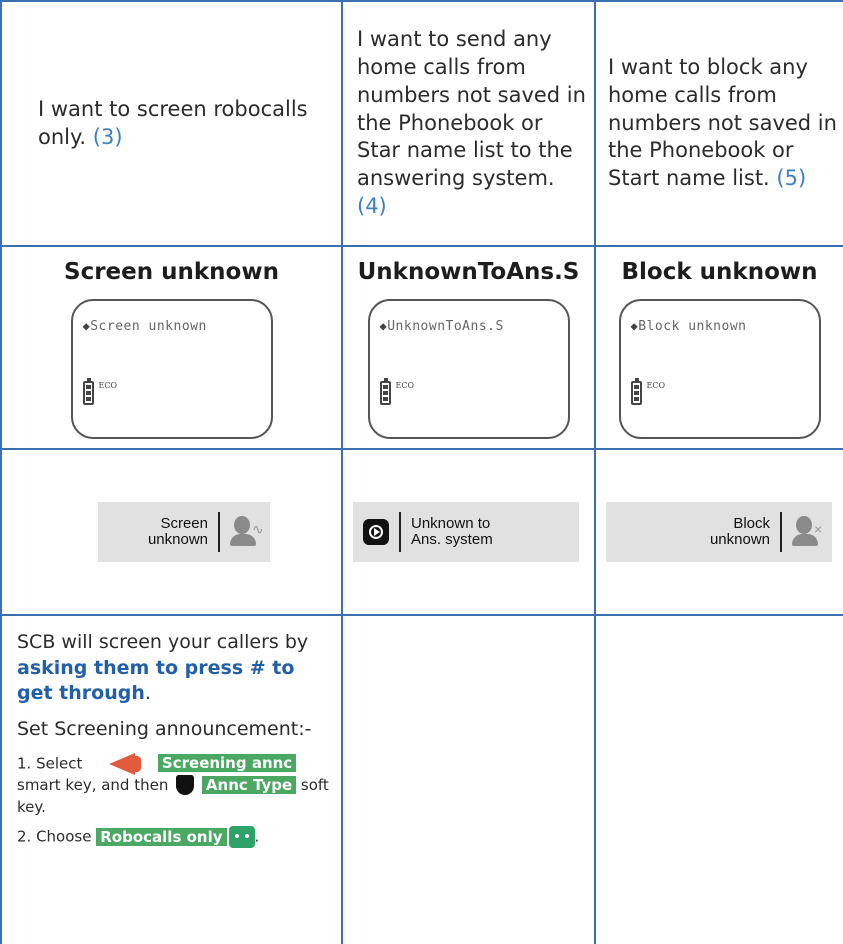 This screenshot has width=843, height=944. Describe the element at coordinates (257, 836) in the screenshot. I see `step-text: .` at that location.